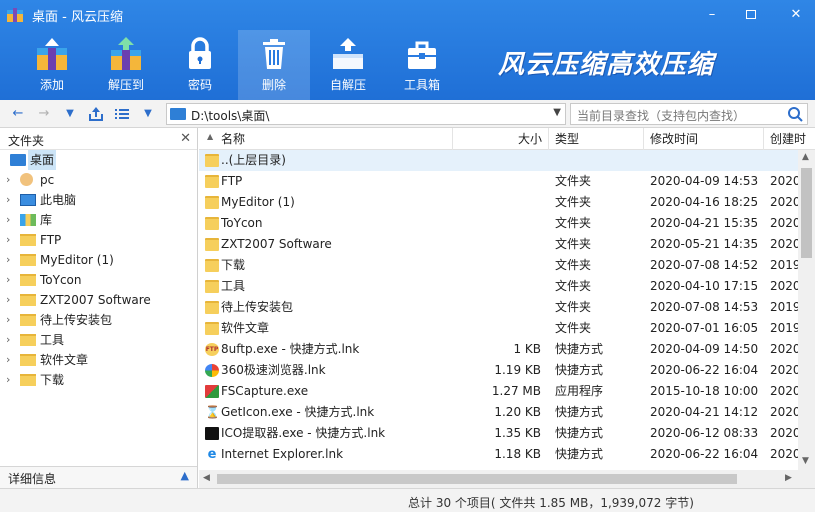  I want to click on close-button: ✕, so click(796, 15).